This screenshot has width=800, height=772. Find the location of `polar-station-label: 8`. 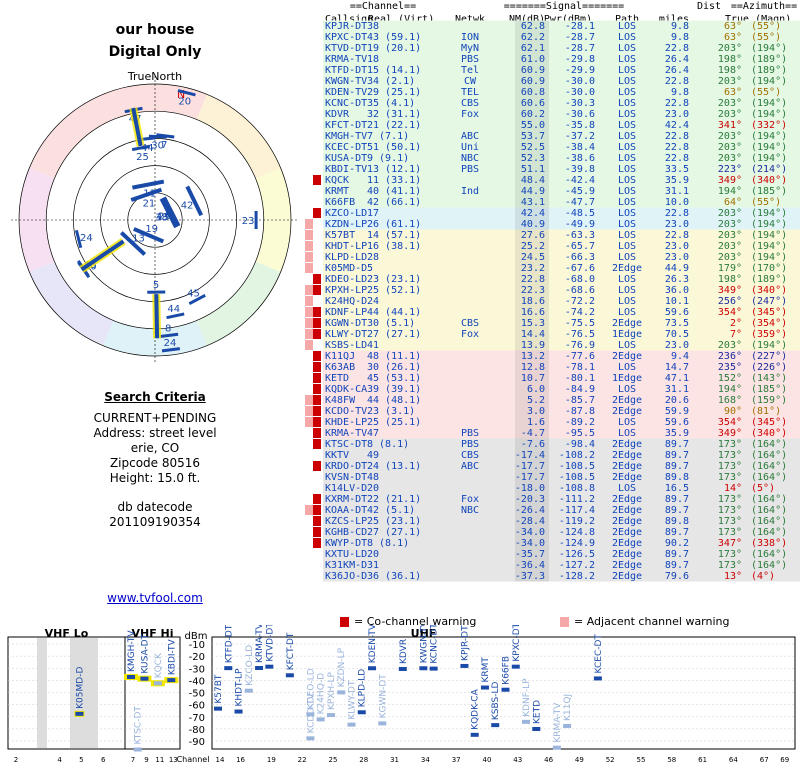

polar-station-label: 8 is located at coordinates (168, 328).